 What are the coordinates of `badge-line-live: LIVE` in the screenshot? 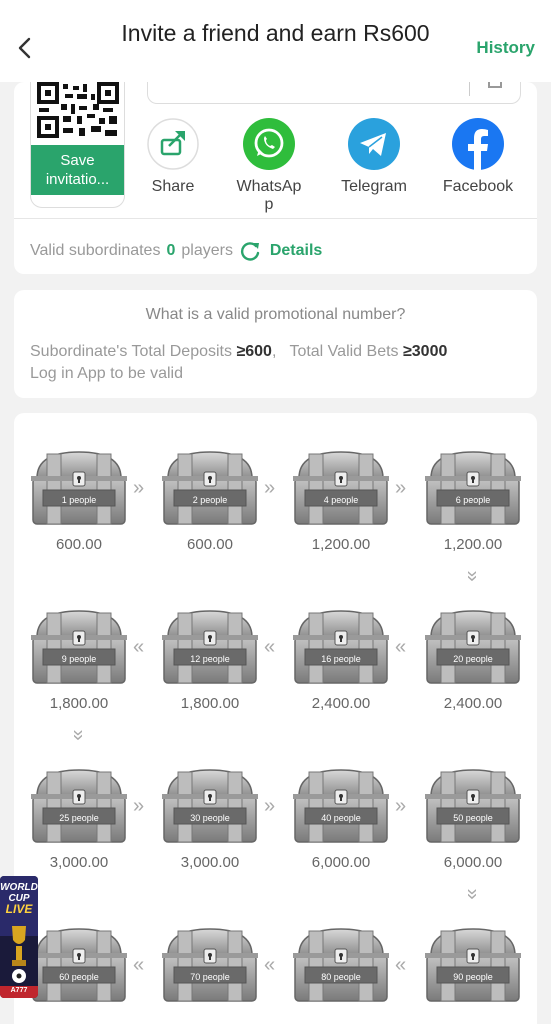 It's located at (19, 909).